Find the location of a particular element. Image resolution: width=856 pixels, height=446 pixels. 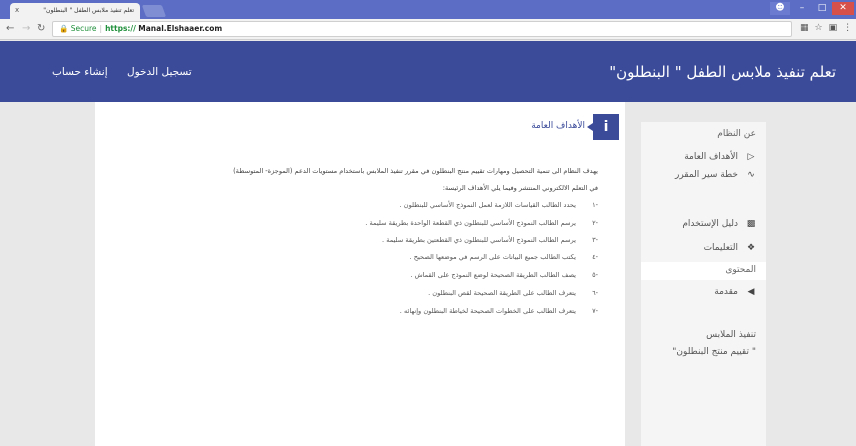

translate-icon: ▦ is located at coordinates (804, 28).